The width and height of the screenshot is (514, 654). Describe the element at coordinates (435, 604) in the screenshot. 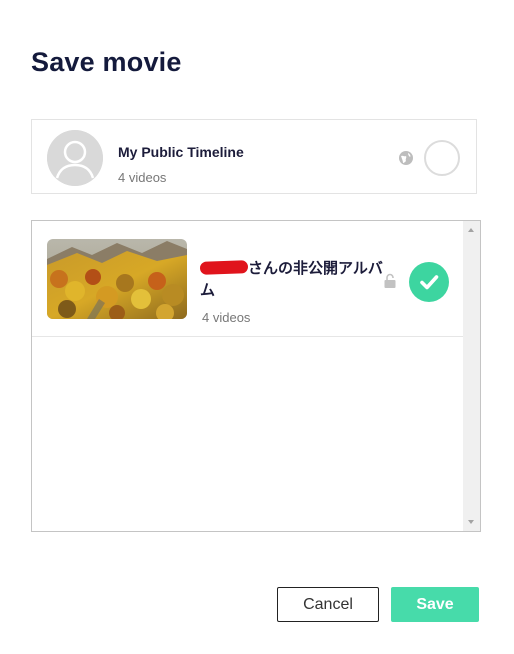

I see `save-button: Save` at that location.